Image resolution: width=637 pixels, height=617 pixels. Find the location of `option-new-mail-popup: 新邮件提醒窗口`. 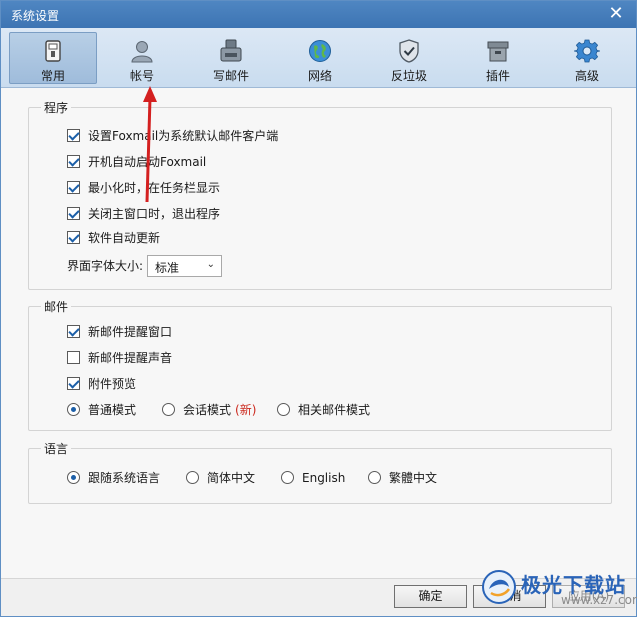

option-new-mail-popup: 新邮件提醒窗口 is located at coordinates (119, 332).